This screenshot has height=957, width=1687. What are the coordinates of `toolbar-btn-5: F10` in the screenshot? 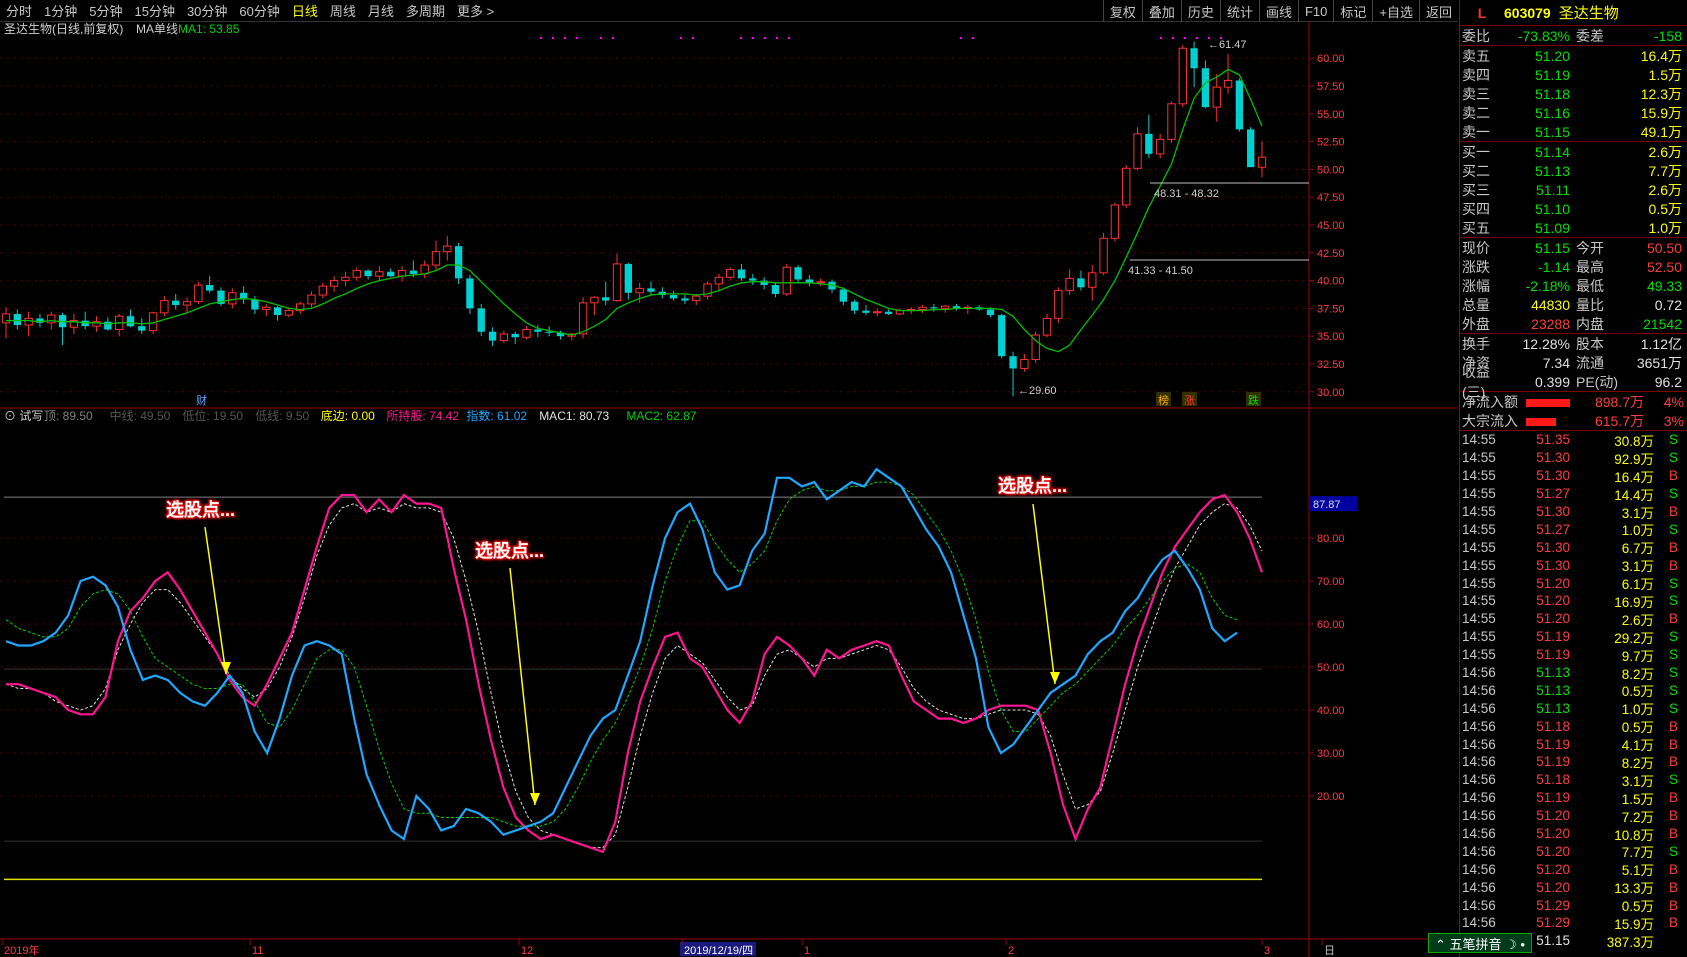 It's located at (1315, 11).